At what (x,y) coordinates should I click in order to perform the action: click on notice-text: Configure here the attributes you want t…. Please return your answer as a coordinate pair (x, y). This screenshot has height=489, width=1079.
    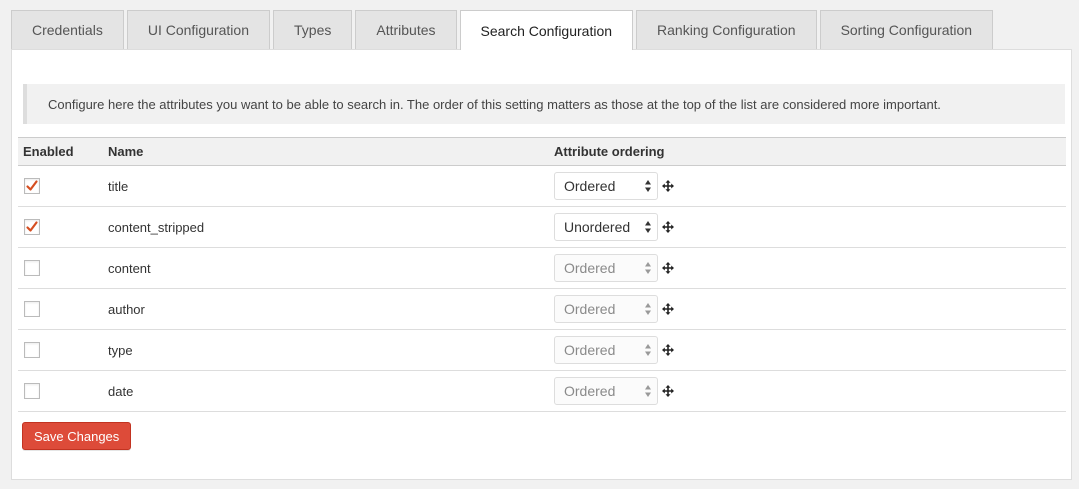
    Looking at the image, I should click on (494, 104).